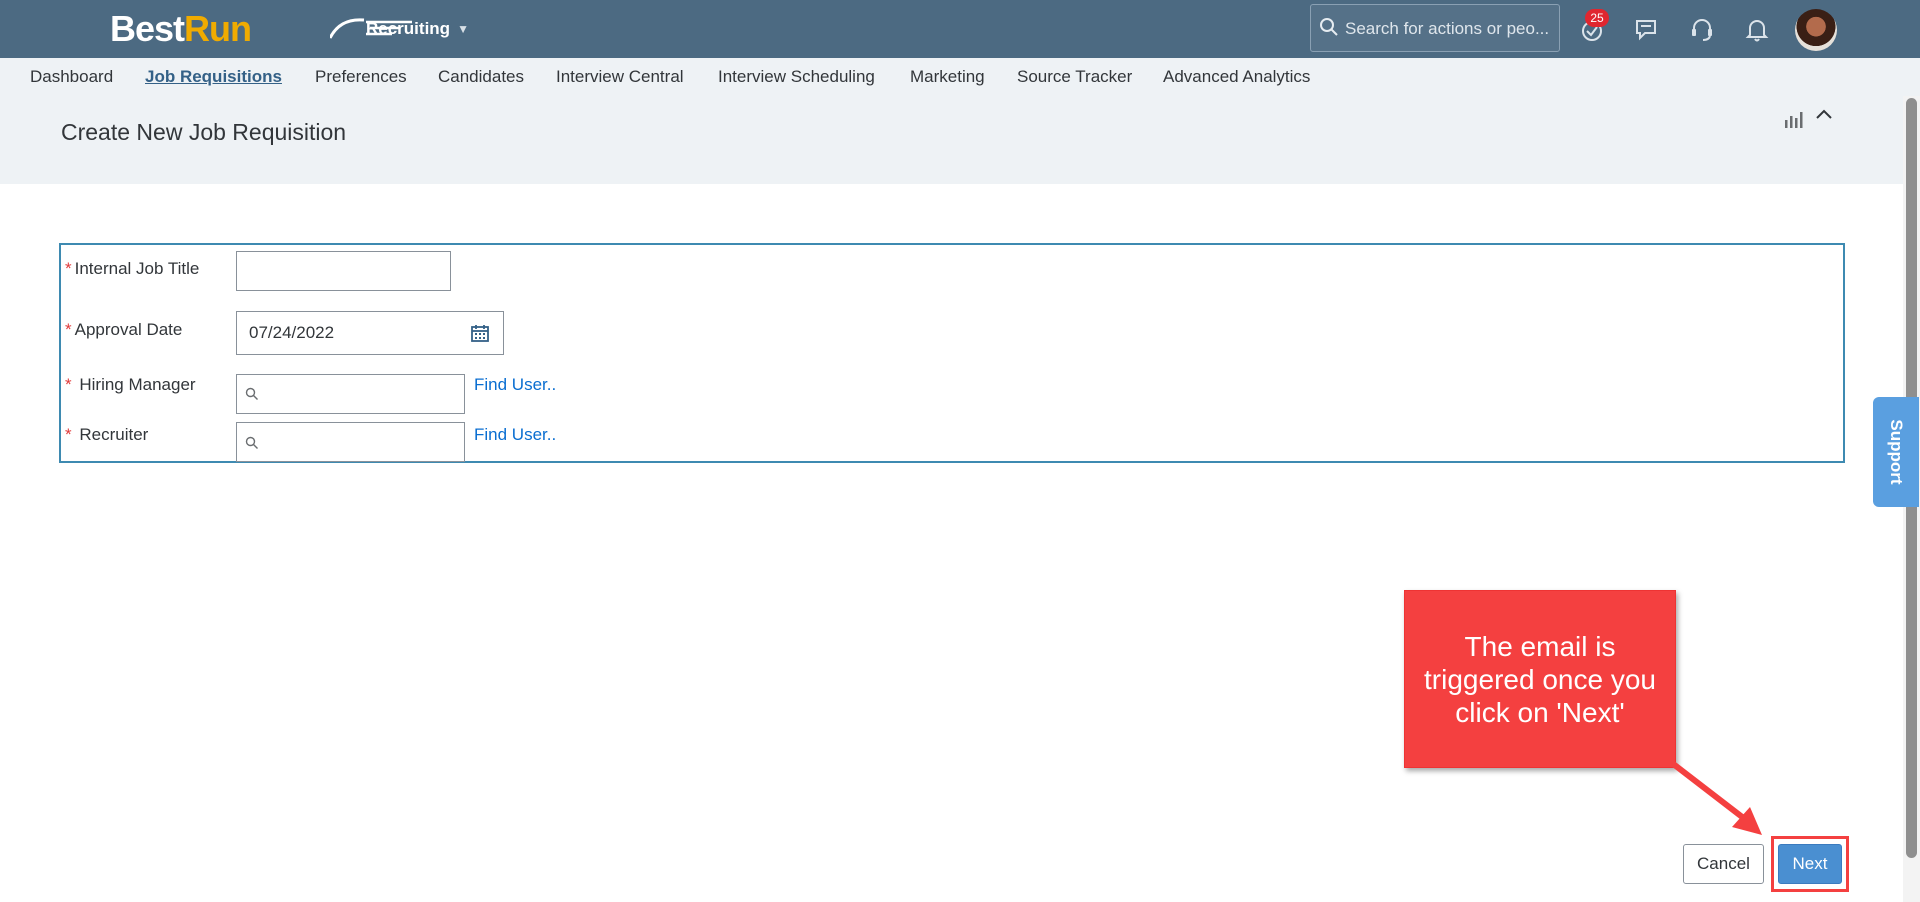  What do you see at coordinates (463, 29) in the screenshot?
I see `chevron-down-icon: ▼` at bounding box center [463, 29].